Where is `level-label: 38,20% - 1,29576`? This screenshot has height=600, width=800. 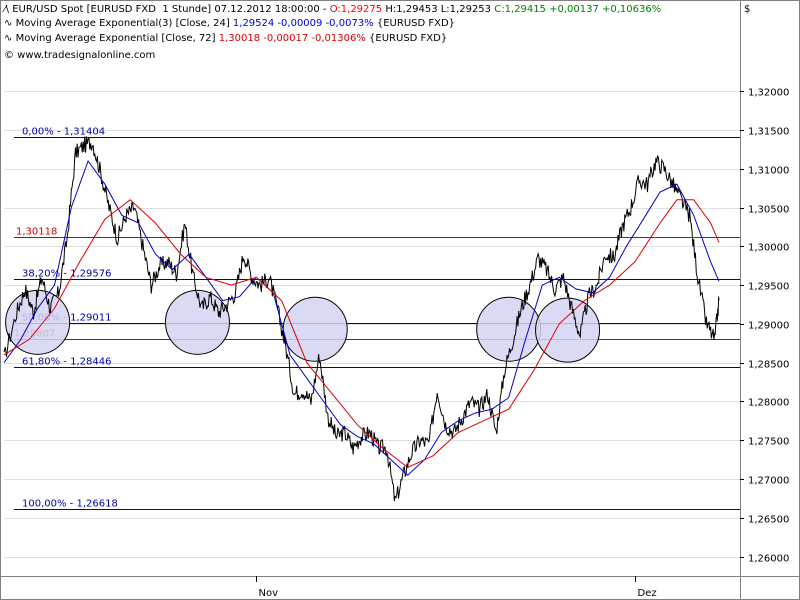
level-label: 38,20% - 1,29576 is located at coordinates (66, 274).